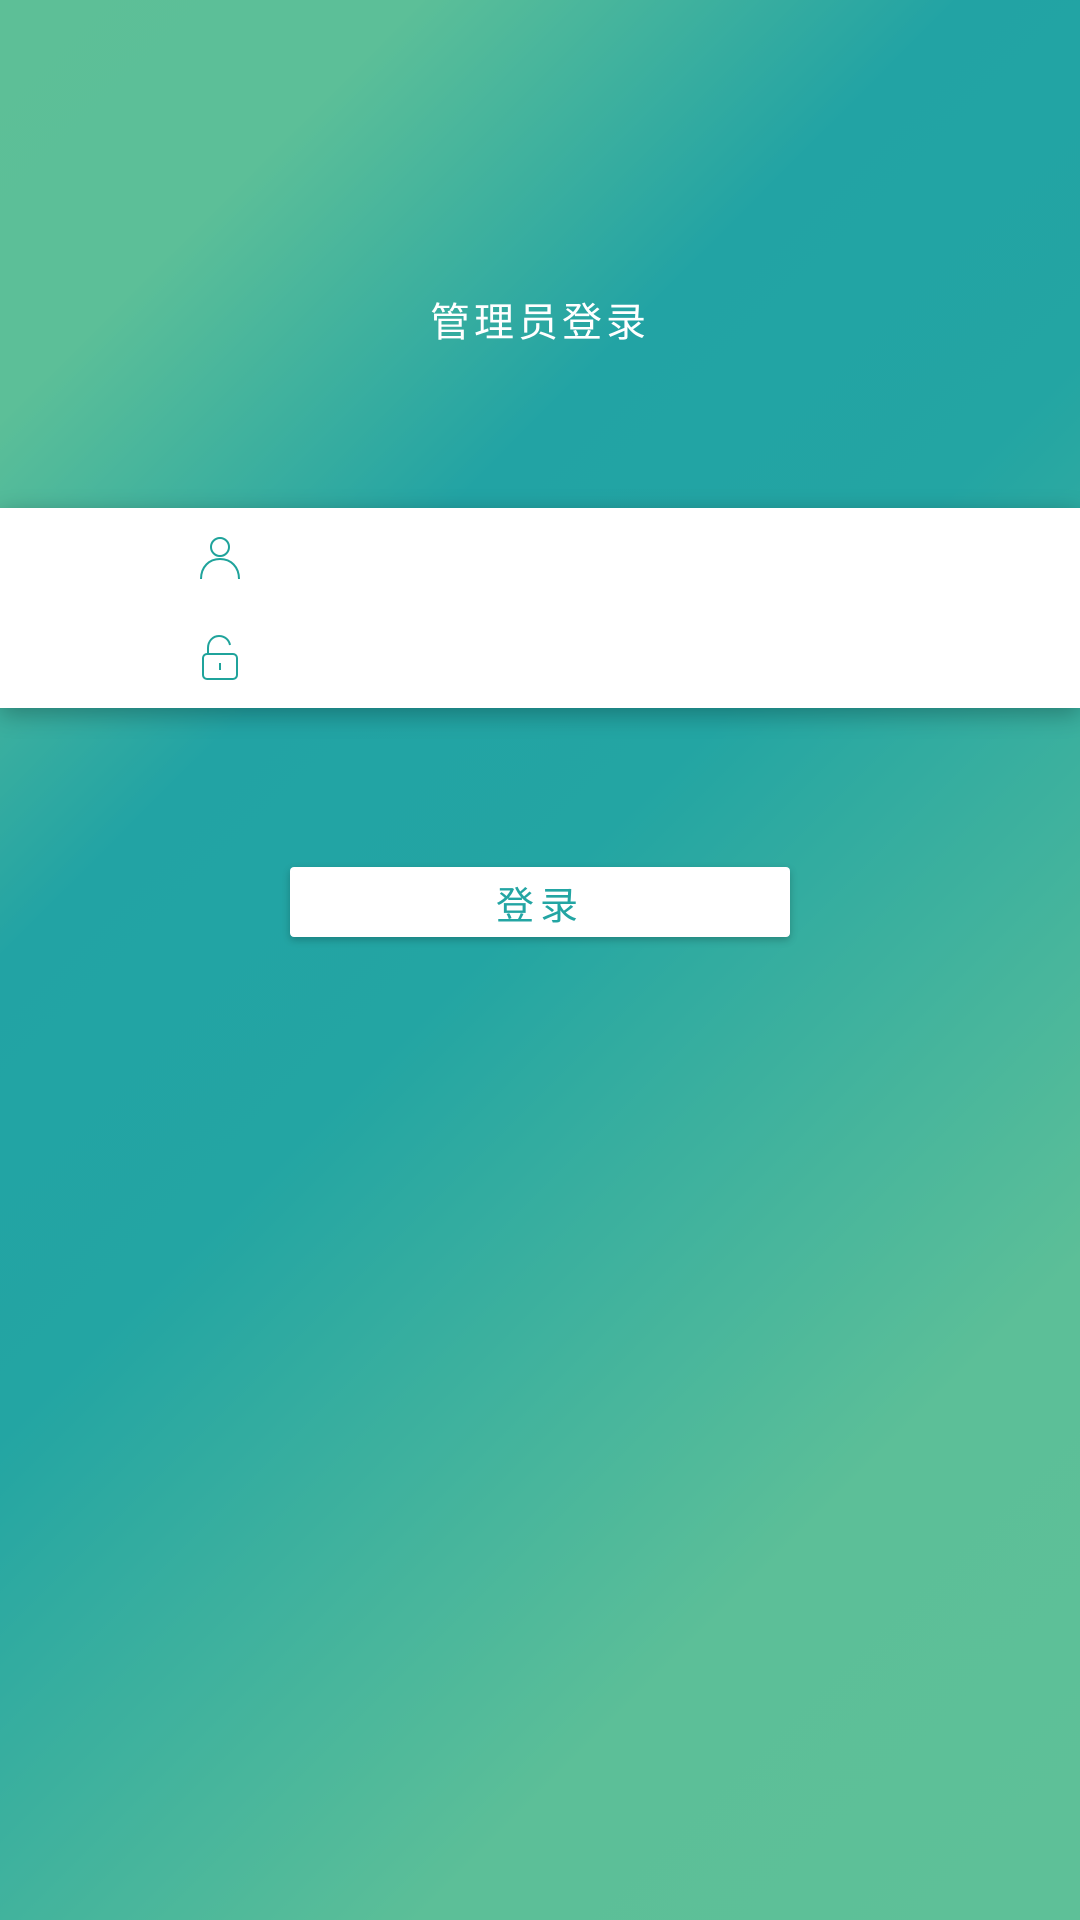 Image resolution: width=1080 pixels, height=1920 pixels. Describe the element at coordinates (220, 658) in the screenshot. I see `lock-icon` at that location.